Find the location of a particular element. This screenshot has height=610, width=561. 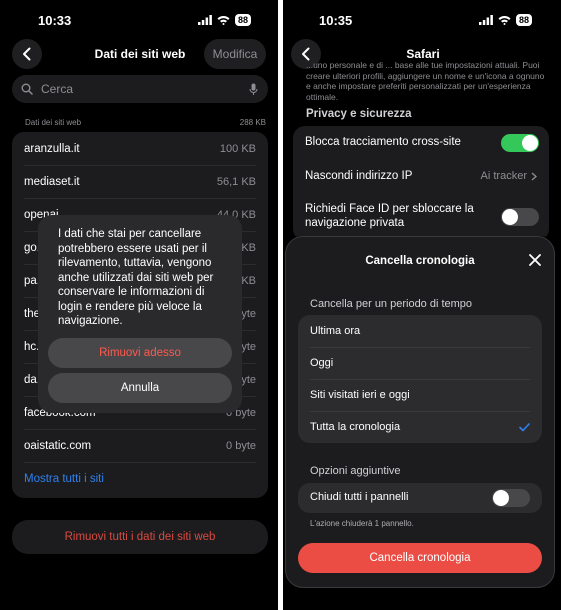

page-title: Safari is located at coordinates (423, 54).